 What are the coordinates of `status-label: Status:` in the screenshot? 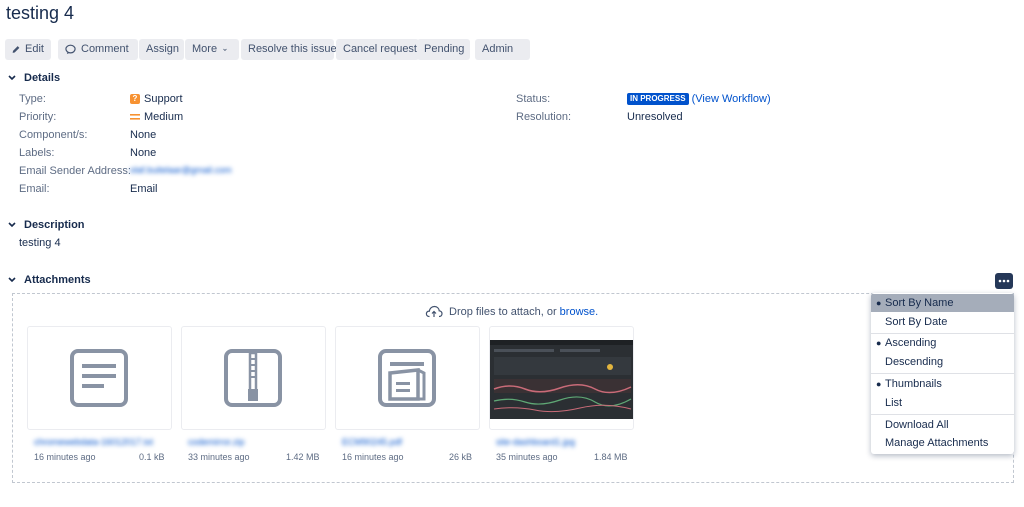 It's located at (533, 99).